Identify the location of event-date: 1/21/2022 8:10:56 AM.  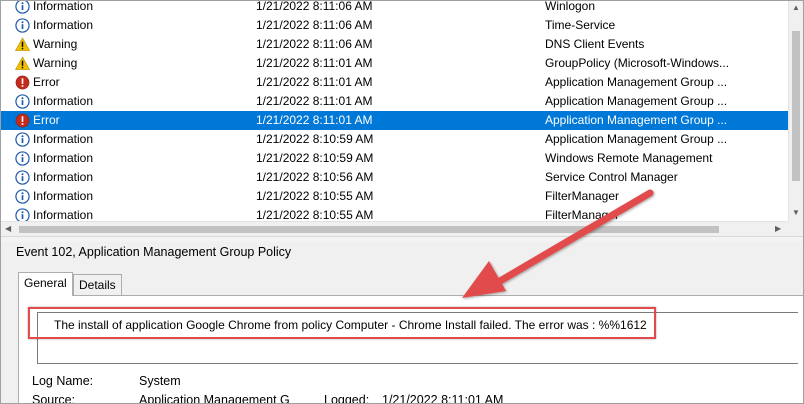
(315, 177).